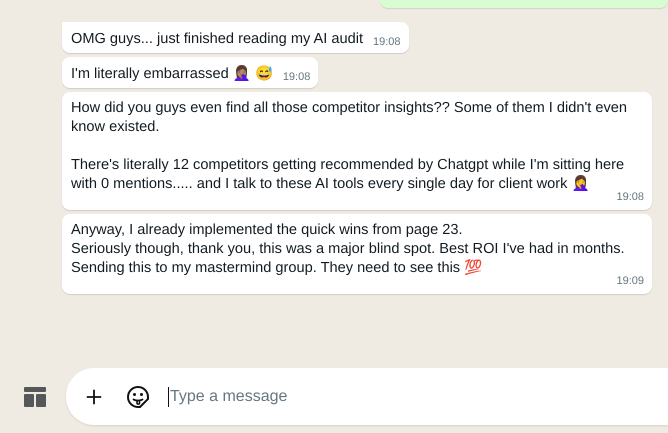 Image resolution: width=668 pixels, height=433 pixels. I want to click on message-text: Anyway, I already implemented the quick wins from page 23. Seriously though, thank you, this was a major blind spot. Best ROI I've had in months. Sending this to my mastermind group. They need to see this 💯, so click(348, 248).